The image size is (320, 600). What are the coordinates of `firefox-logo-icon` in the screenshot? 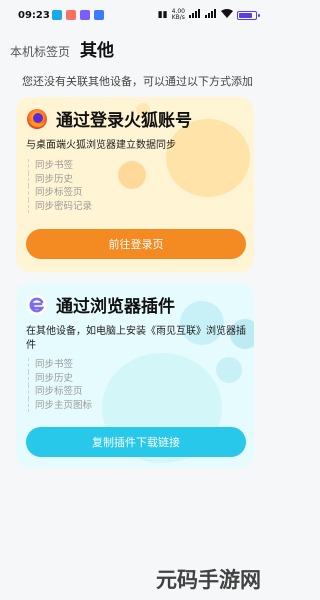 It's located at (37, 119).